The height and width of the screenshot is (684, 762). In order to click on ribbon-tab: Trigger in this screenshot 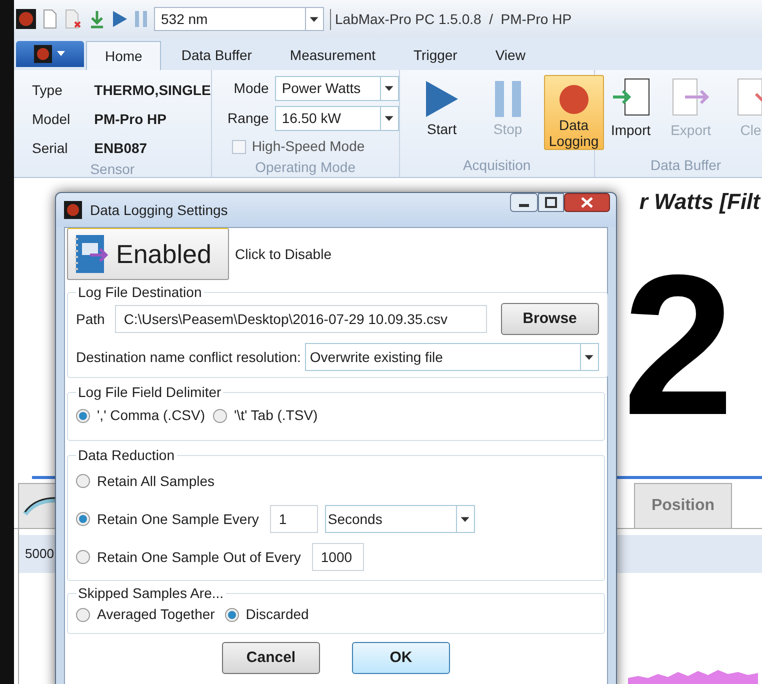, I will do `click(436, 55)`.